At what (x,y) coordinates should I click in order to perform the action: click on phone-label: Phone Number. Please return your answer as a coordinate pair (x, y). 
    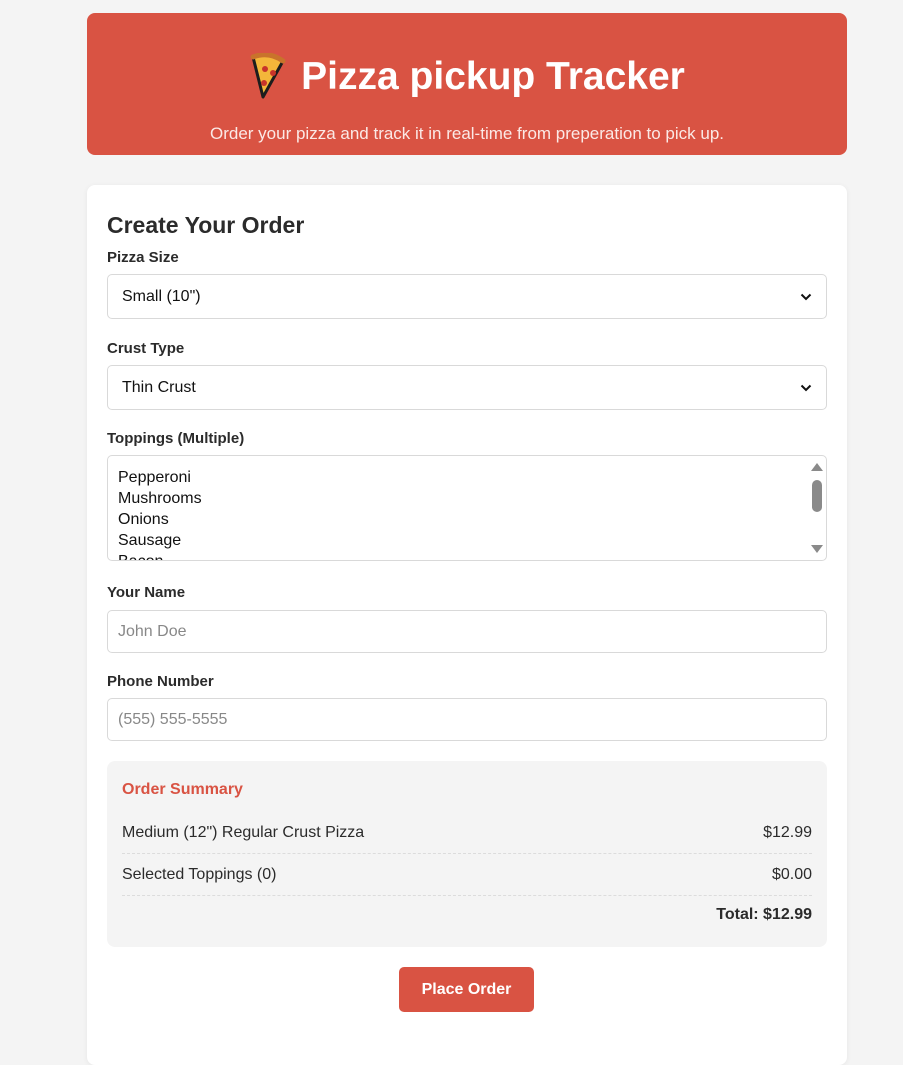
    Looking at the image, I should click on (160, 681).